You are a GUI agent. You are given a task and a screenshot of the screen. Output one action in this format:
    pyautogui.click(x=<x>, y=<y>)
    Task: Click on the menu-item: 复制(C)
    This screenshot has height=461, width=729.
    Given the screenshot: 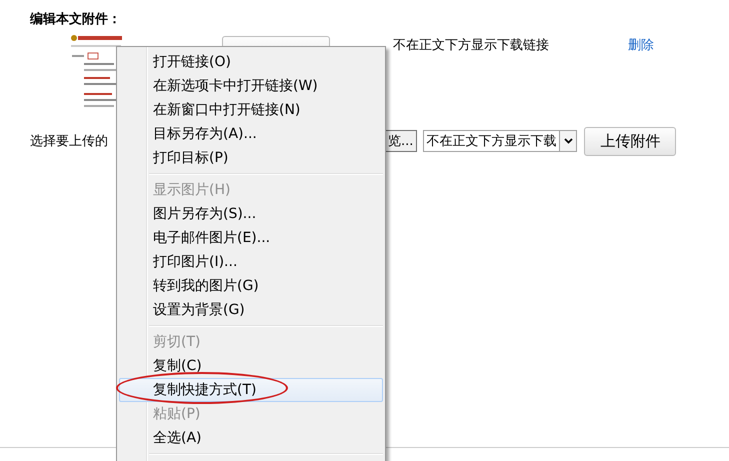 What is the action you would take?
    pyautogui.click(x=251, y=366)
    